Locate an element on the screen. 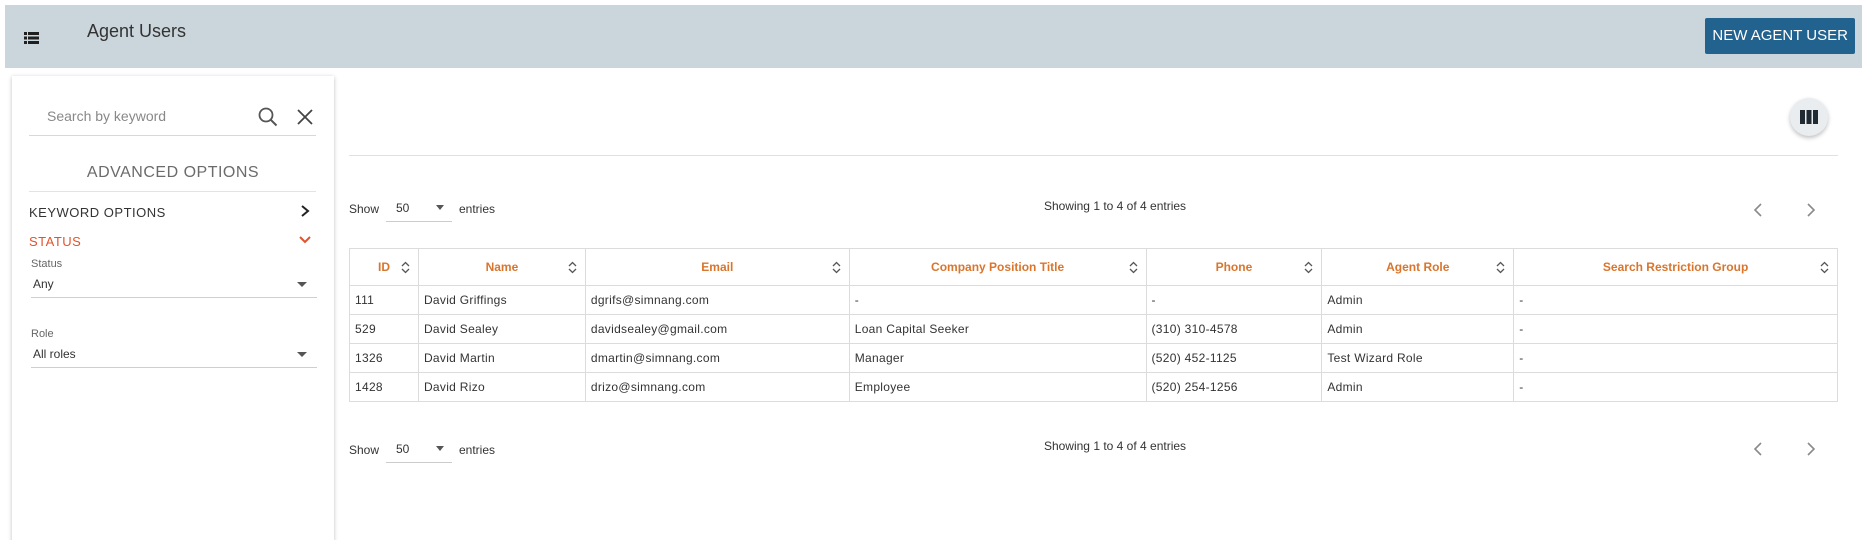 The width and height of the screenshot is (1866, 540). search-bar is located at coordinates (172, 117).